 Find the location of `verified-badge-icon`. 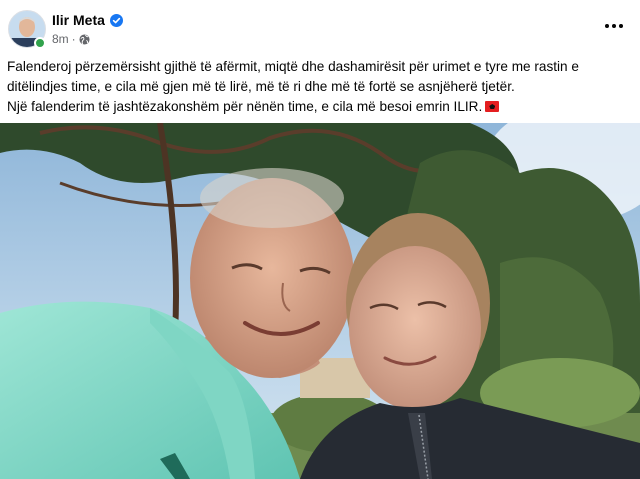

verified-badge-icon is located at coordinates (116, 20).